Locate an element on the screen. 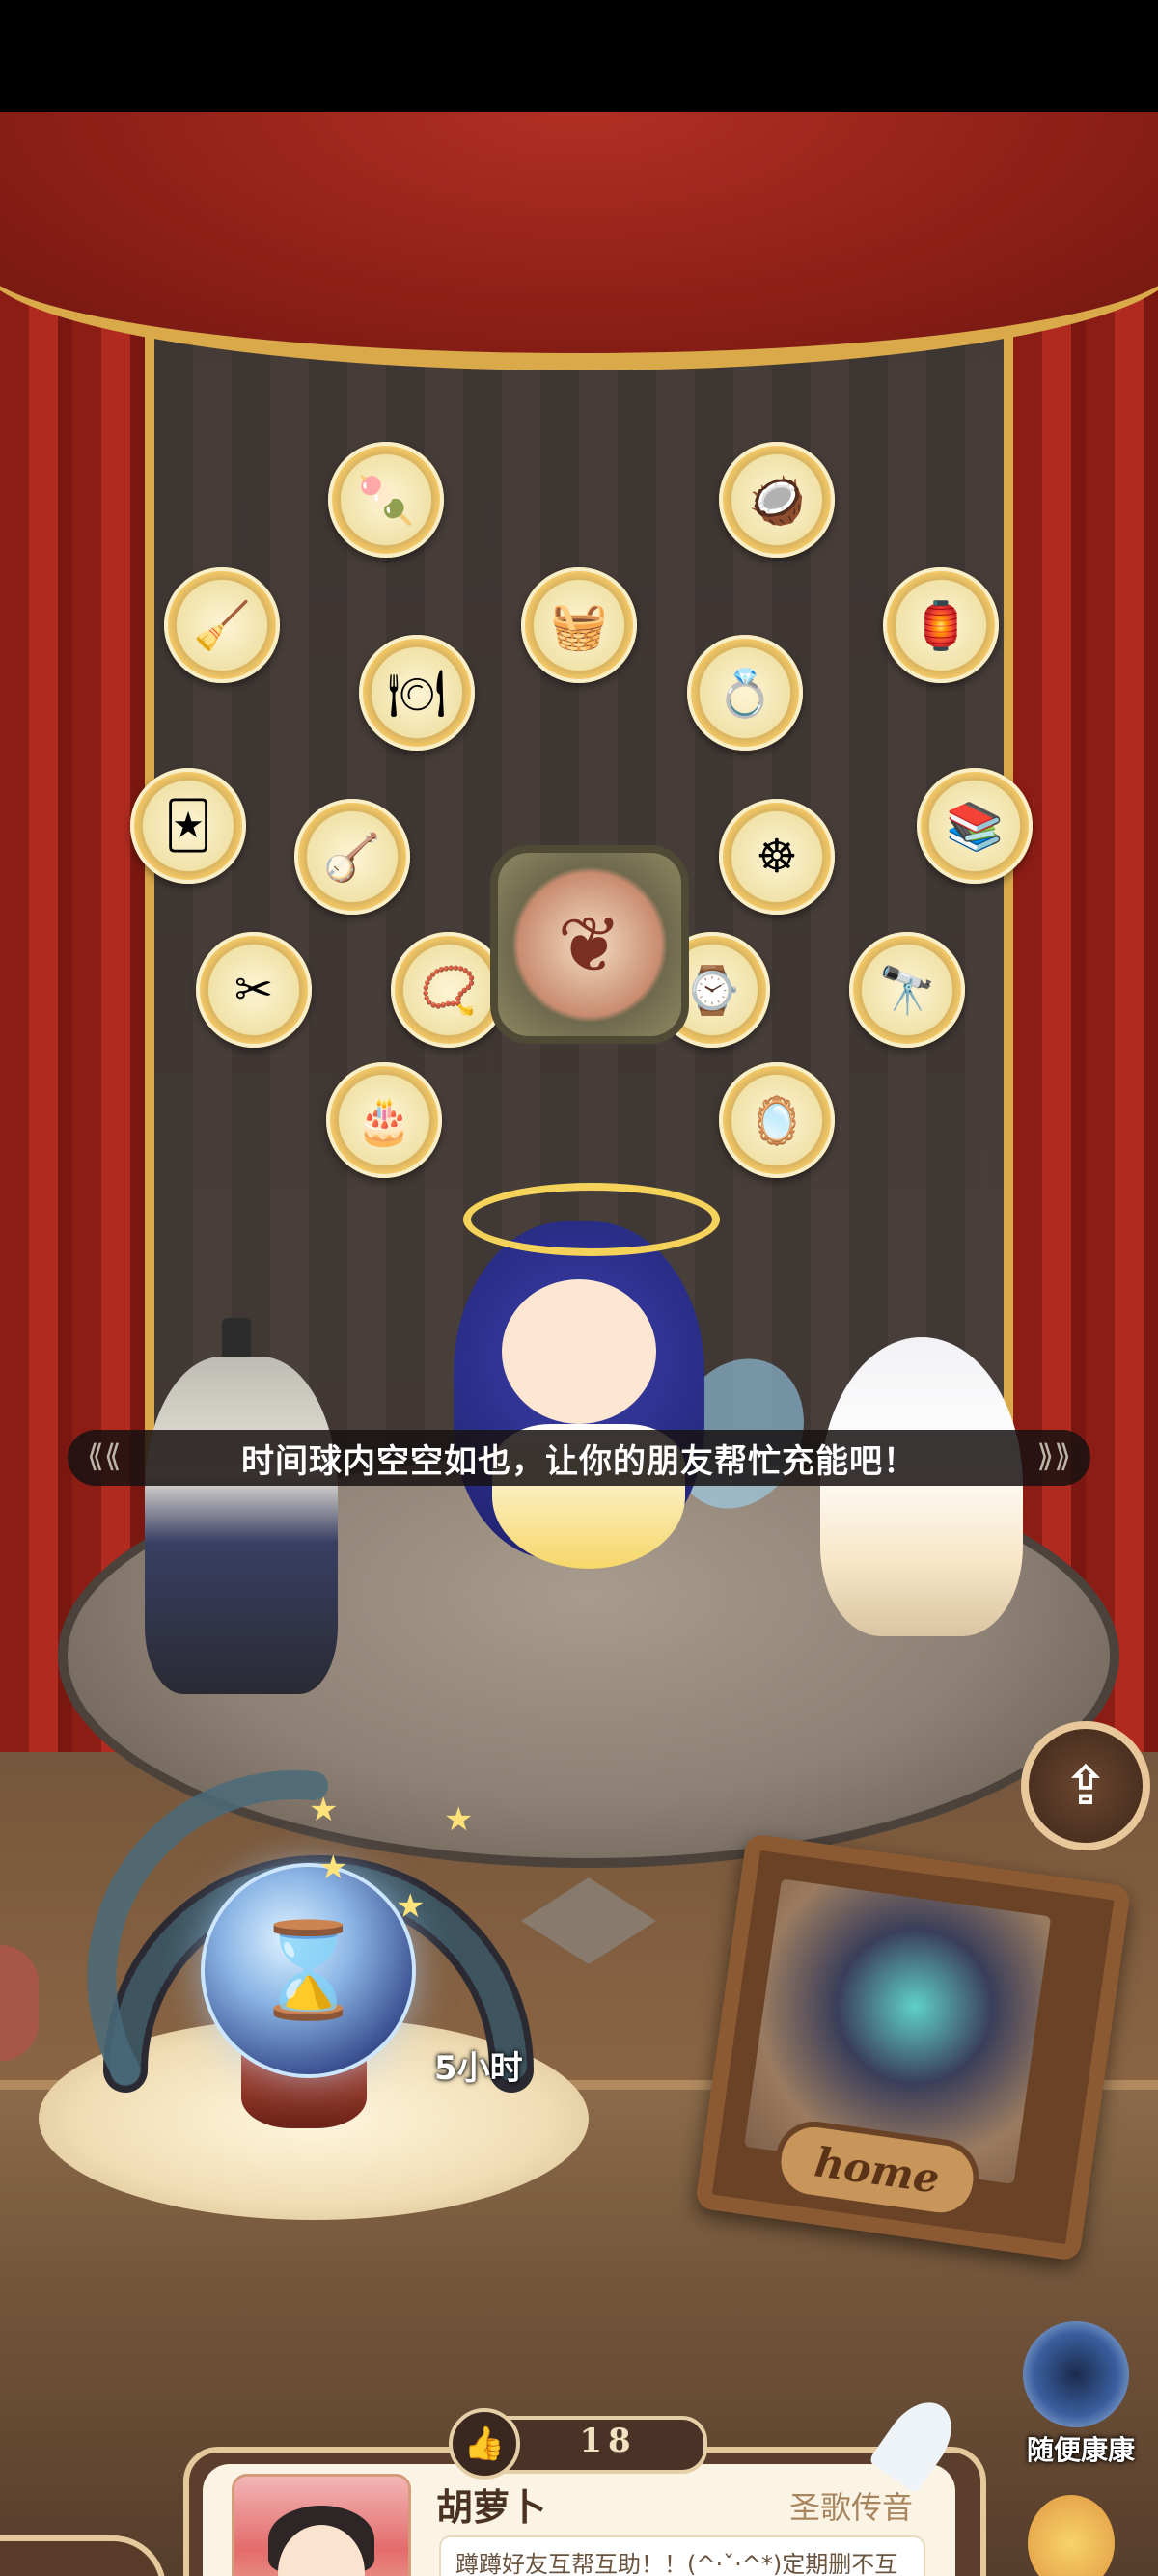  friends-button is located at coordinates (1066, 2535).